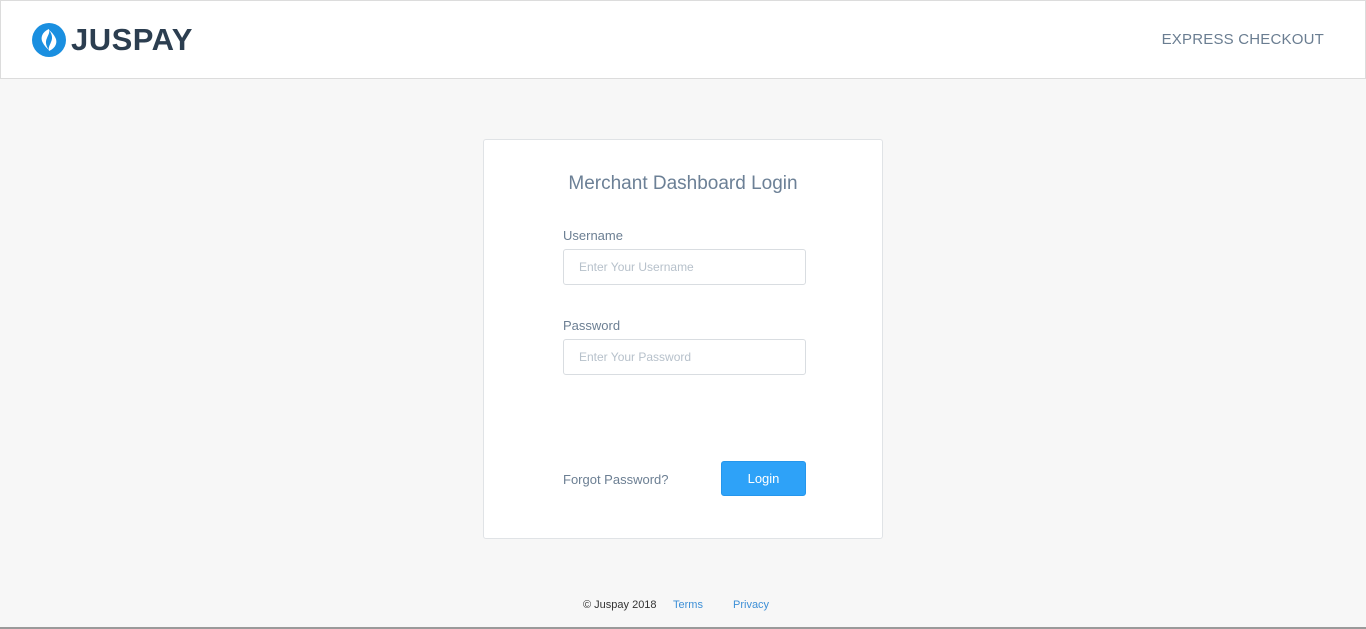 The image size is (1366, 629). I want to click on privacy-link: Privacy, so click(751, 605).